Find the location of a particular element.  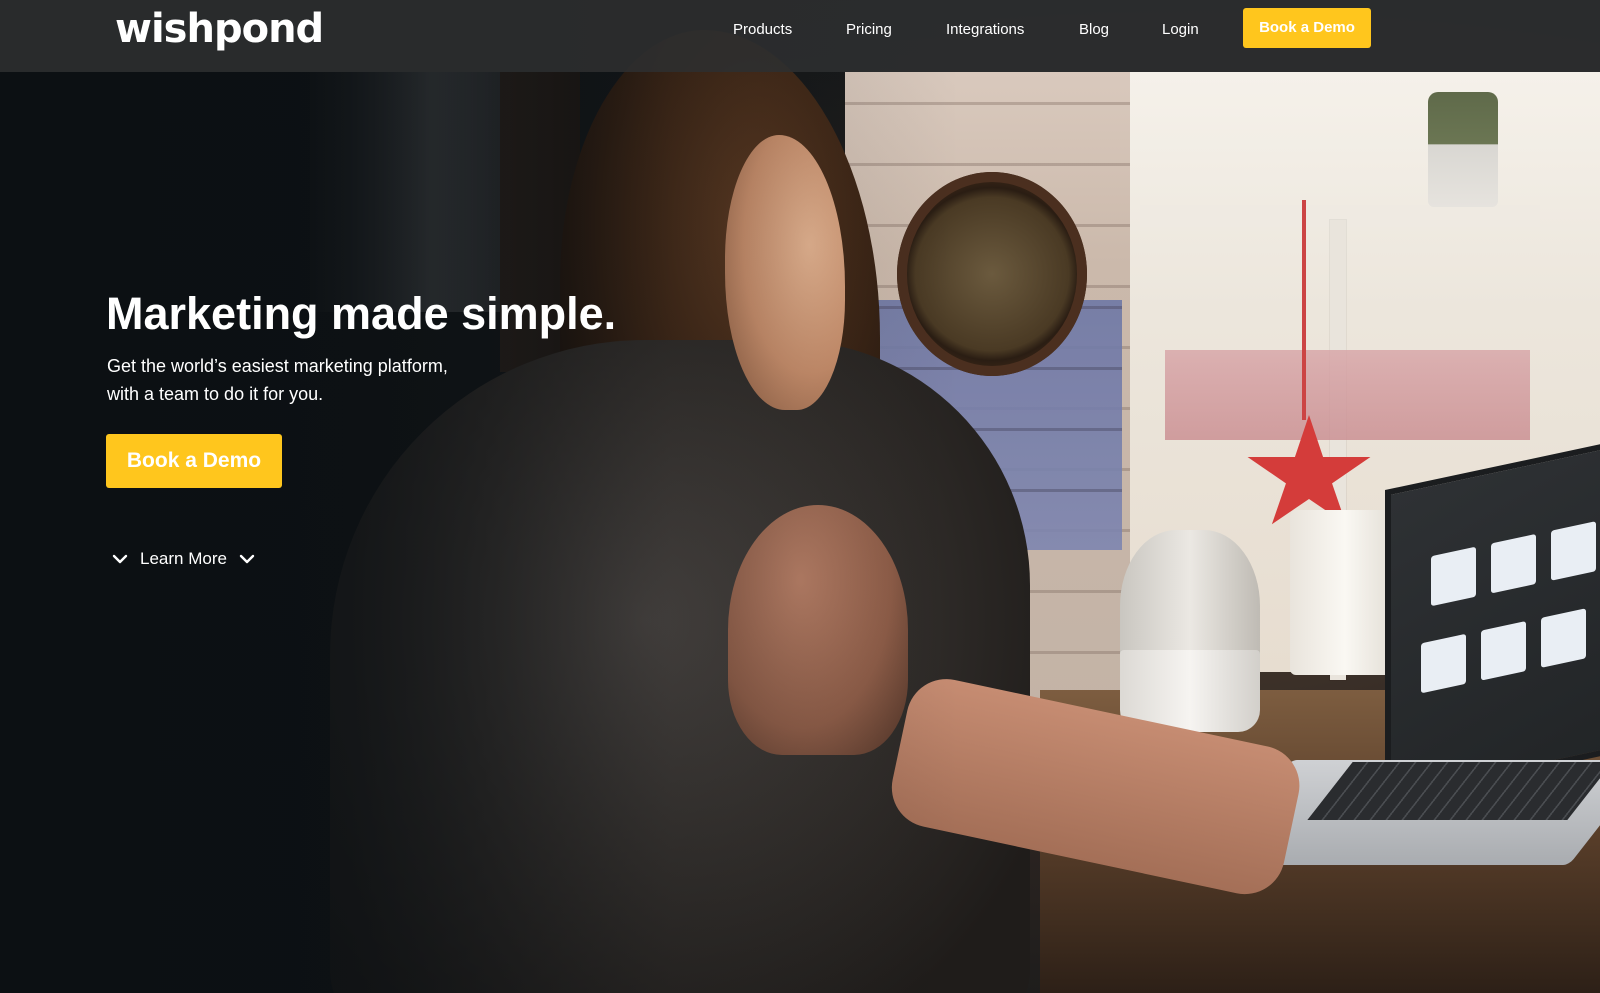

nav-link-blog: Blog is located at coordinates (1094, 29).